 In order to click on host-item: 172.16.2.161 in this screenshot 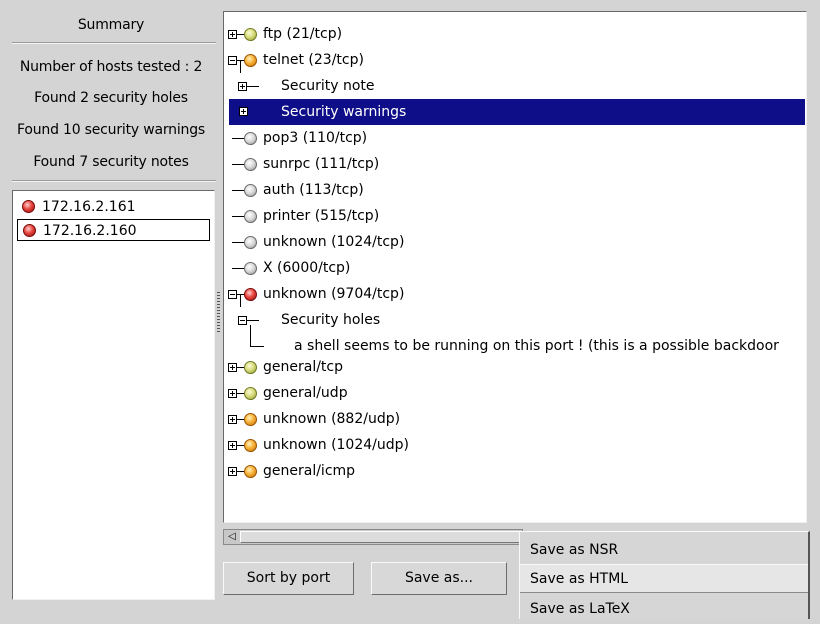, I will do `click(113, 207)`.